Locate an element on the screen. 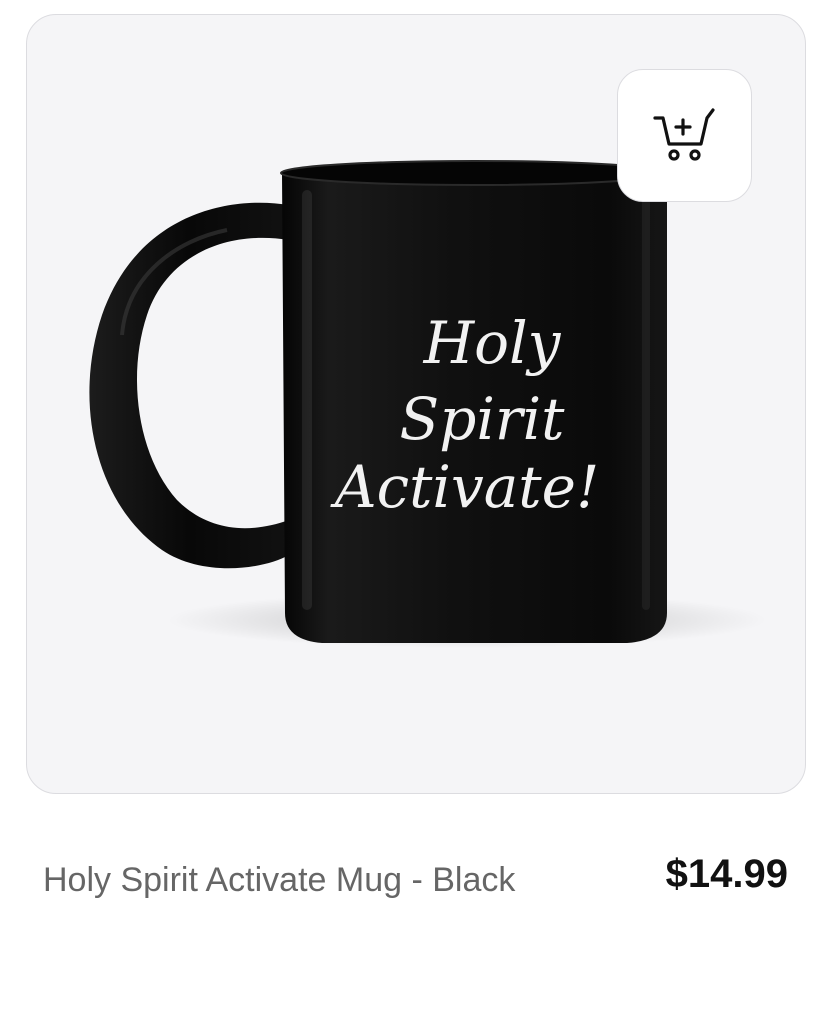 The height and width of the screenshot is (1024, 825). add-to-cart-button is located at coordinates (684, 135).